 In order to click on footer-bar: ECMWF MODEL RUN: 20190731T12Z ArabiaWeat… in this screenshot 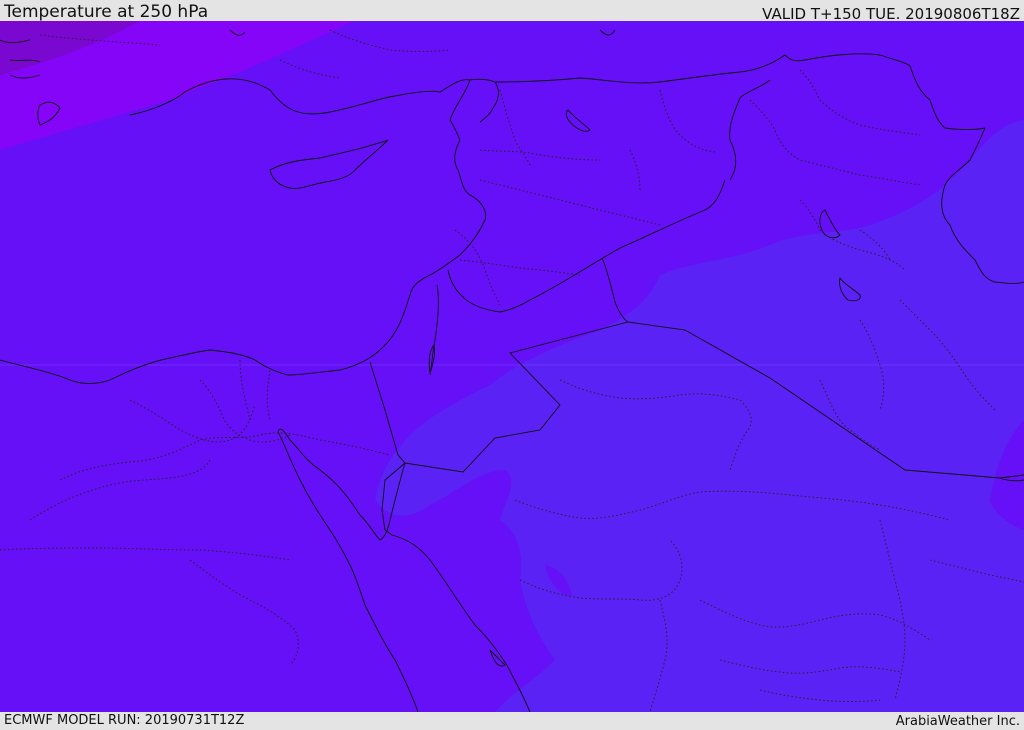, I will do `click(512, 720)`.